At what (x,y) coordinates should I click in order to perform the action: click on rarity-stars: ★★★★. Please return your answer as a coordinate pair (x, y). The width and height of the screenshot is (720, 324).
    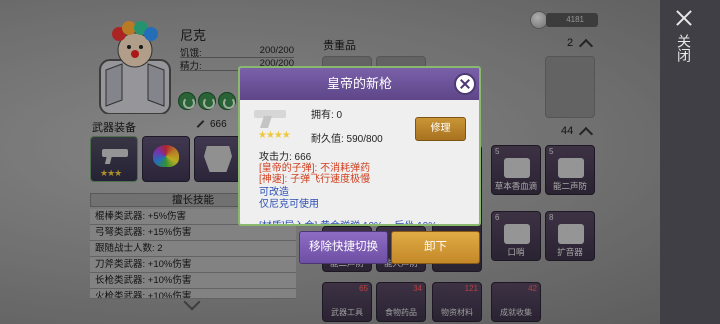
    Looking at the image, I should click on (274, 135).